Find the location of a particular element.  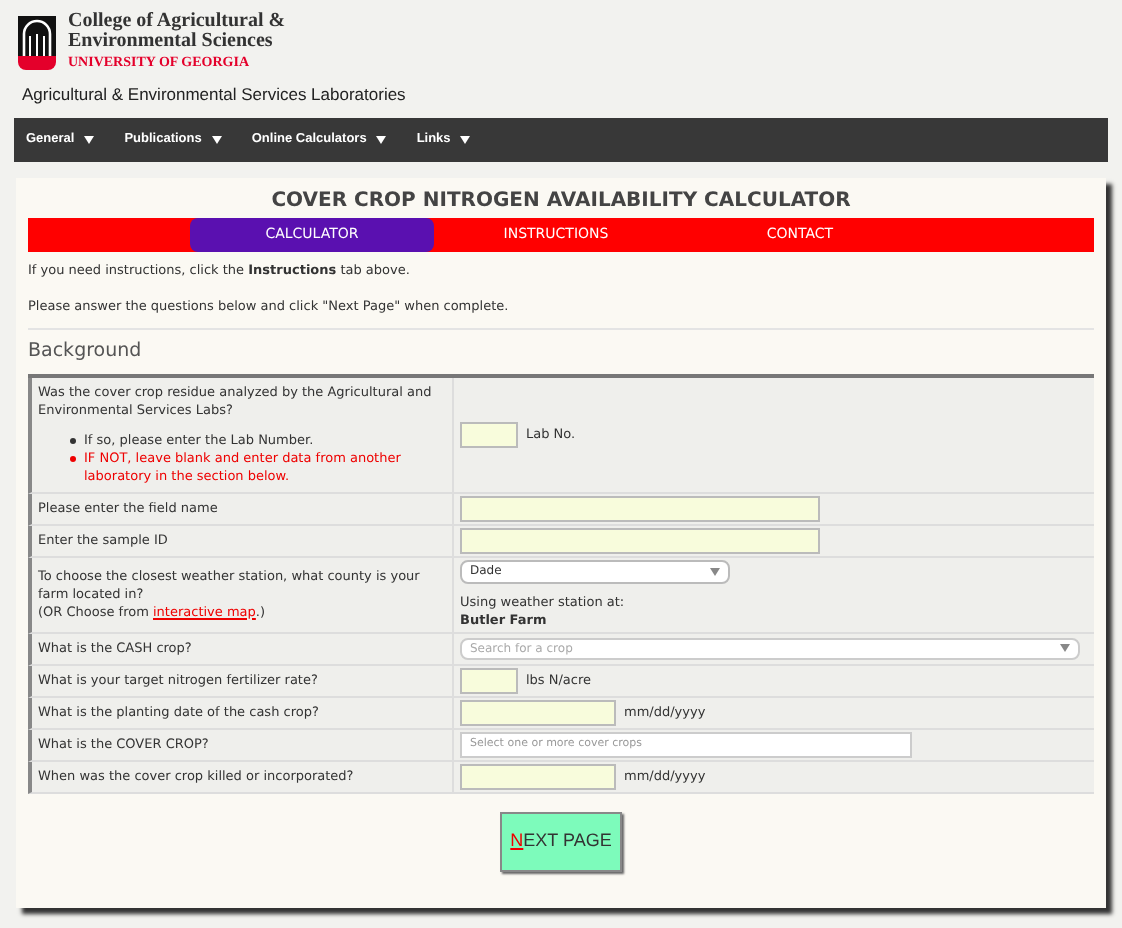

lab-title: Agricultural & Environmental Services Laboratories is located at coordinates (215, 95).